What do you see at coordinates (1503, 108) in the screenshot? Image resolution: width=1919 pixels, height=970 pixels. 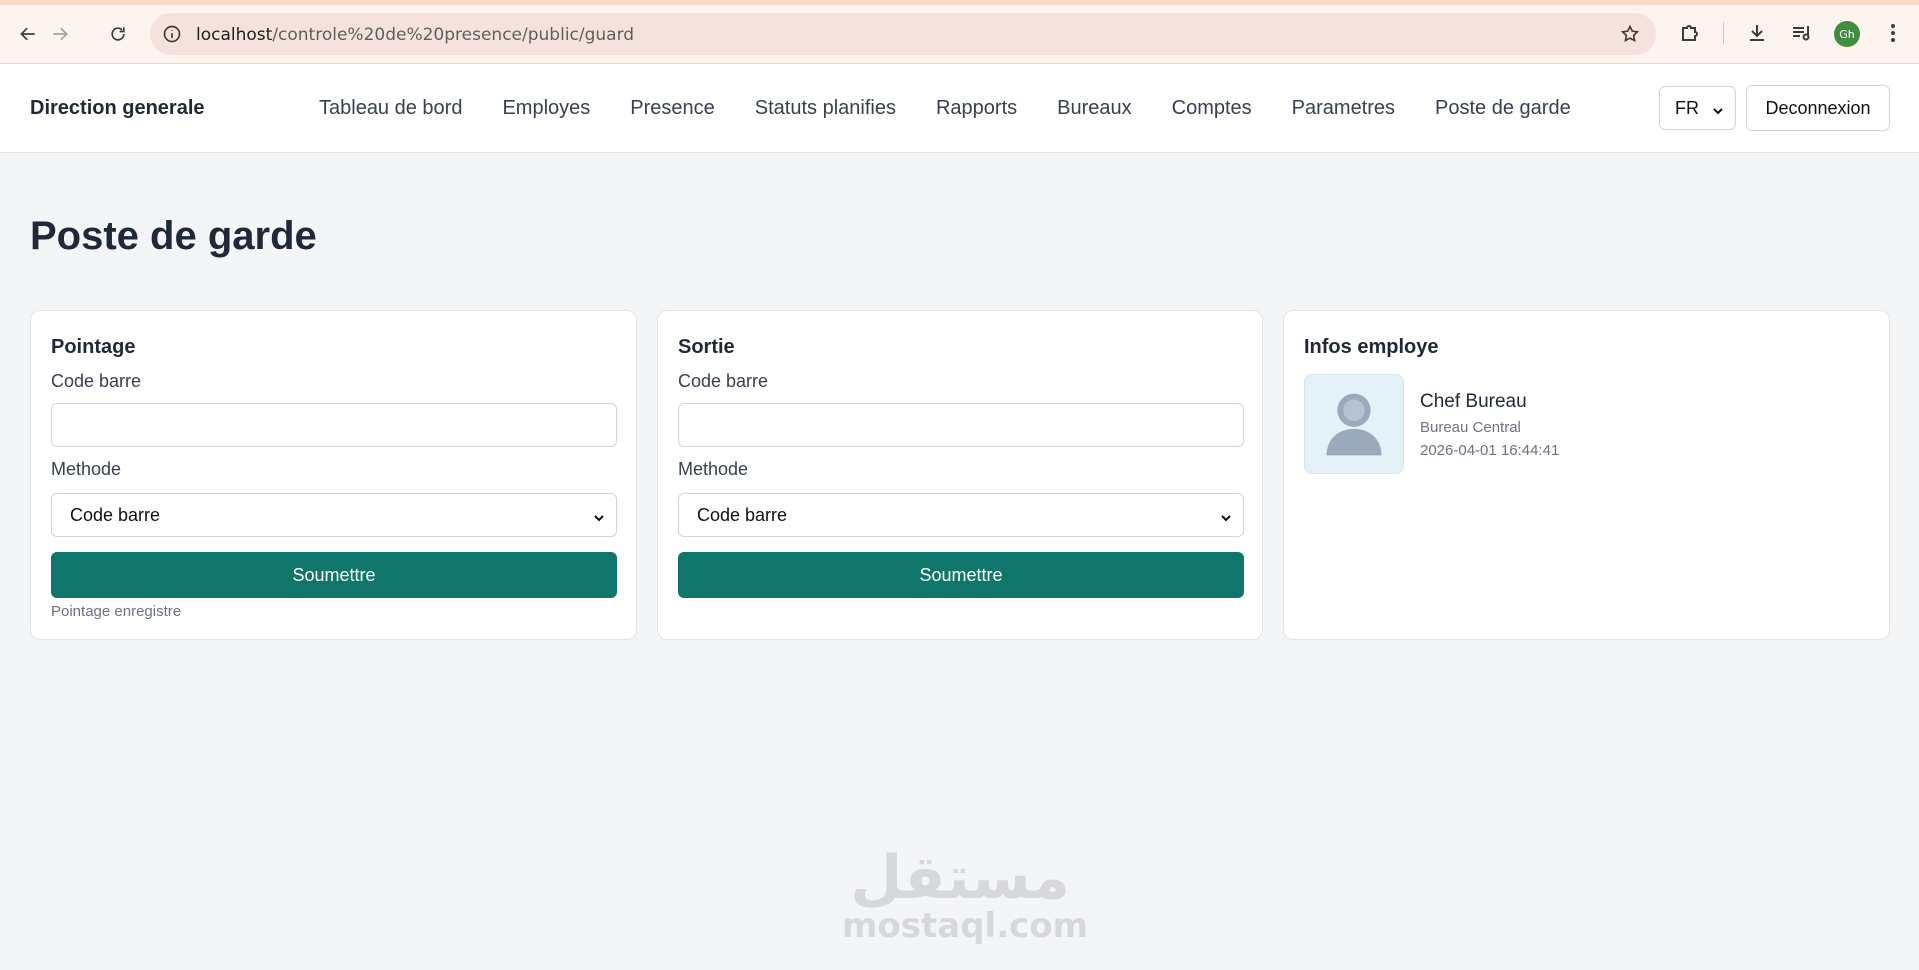 I see `nav-guard-post: Poste de garde` at bounding box center [1503, 108].